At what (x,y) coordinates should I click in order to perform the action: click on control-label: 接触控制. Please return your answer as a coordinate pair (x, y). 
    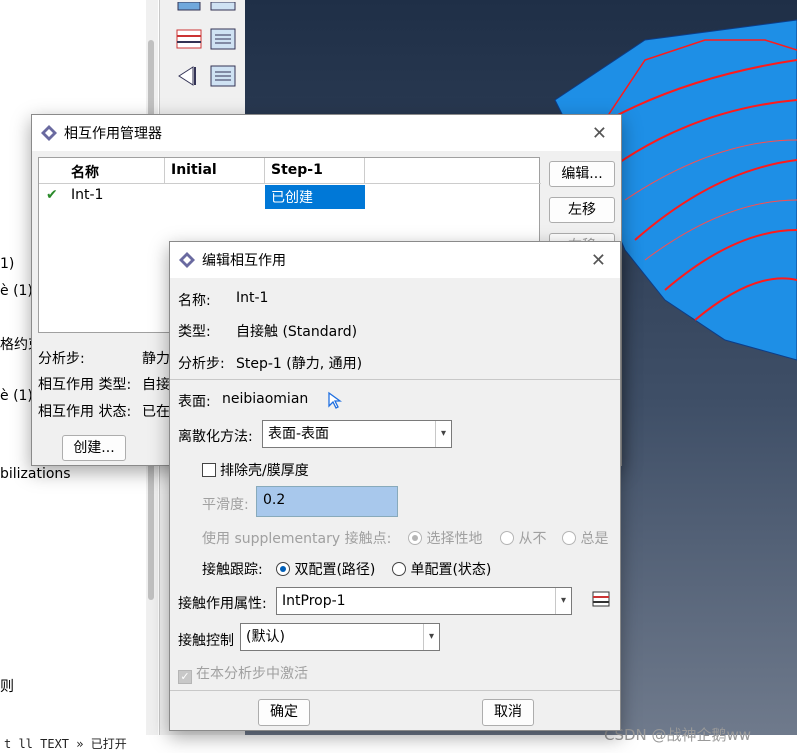
    Looking at the image, I should click on (206, 641).